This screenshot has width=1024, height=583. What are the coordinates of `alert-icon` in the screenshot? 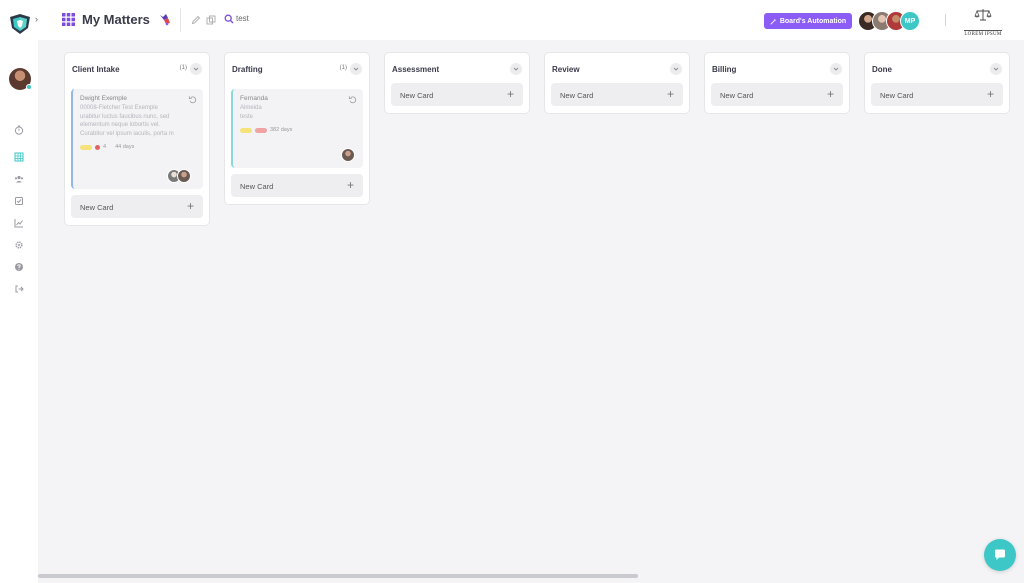 It's located at (97, 147).